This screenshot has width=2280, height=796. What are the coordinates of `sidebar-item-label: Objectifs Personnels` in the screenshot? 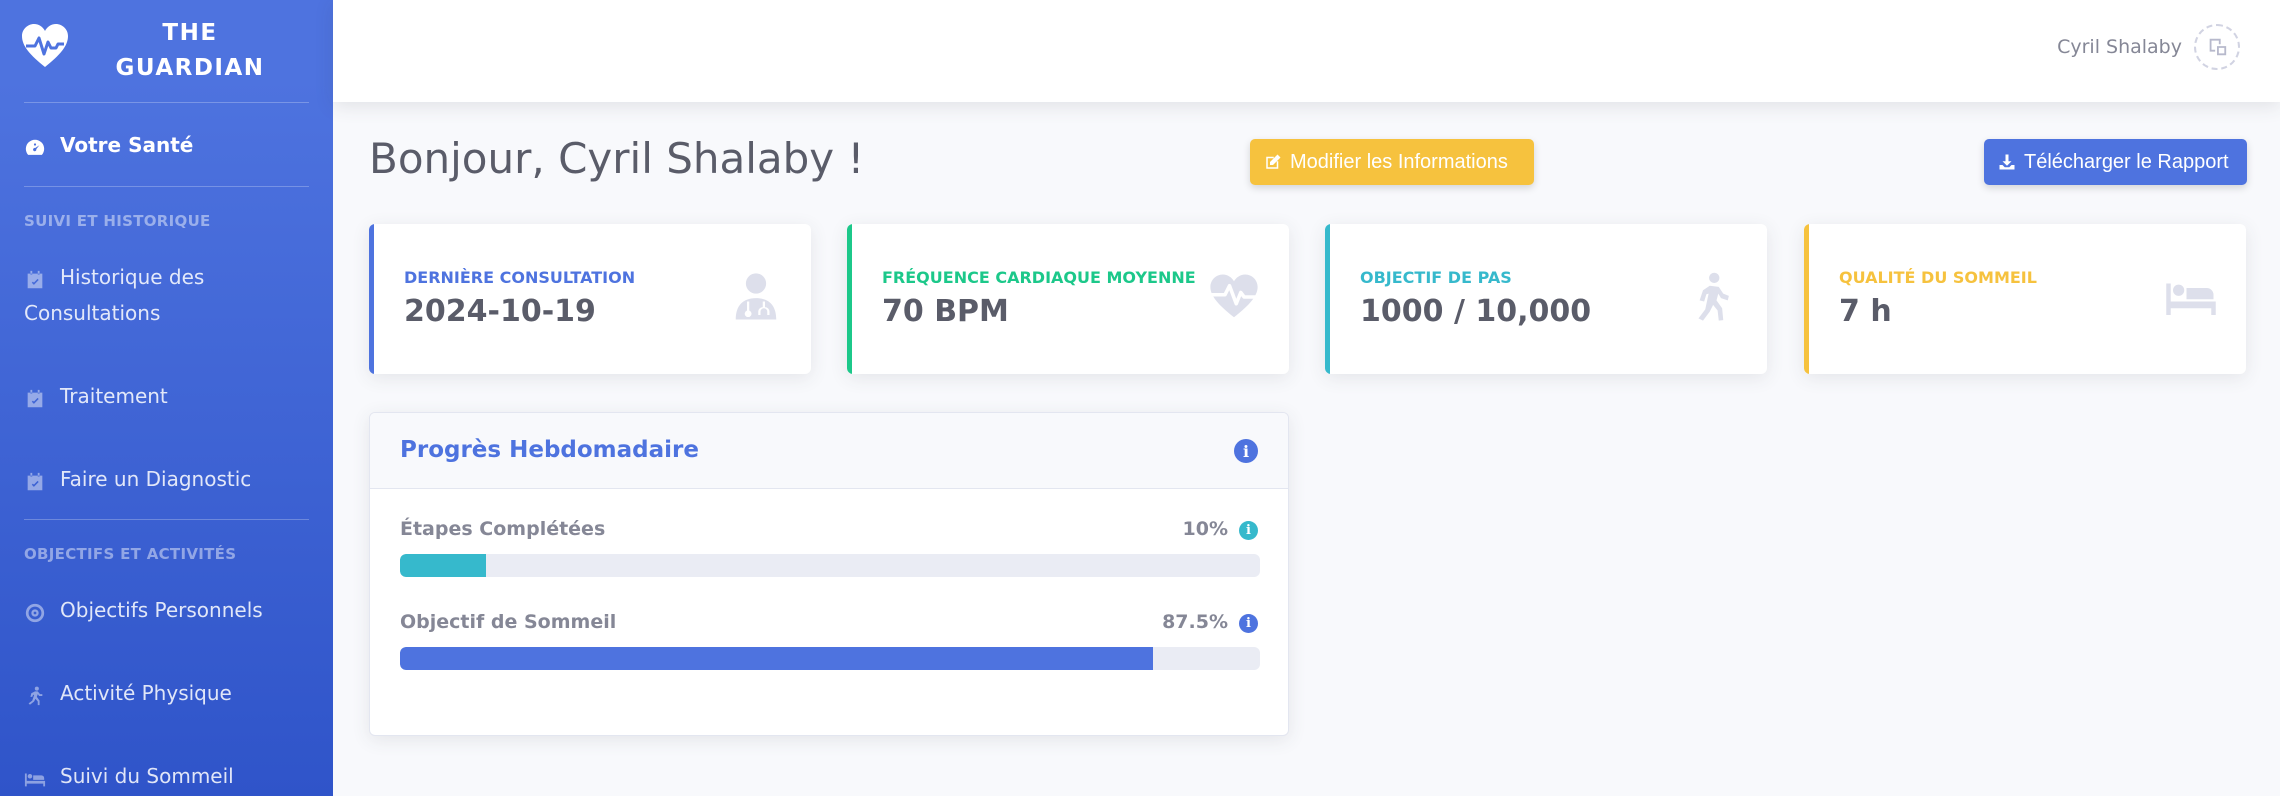 It's located at (161, 610).